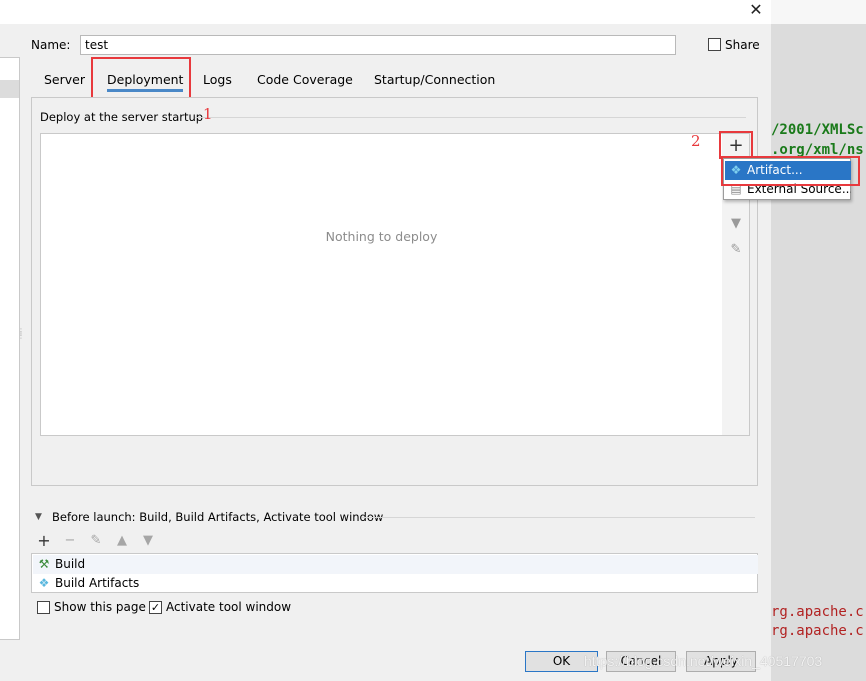 Image resolution: width=866 pixels, height=681 pixels. Describe the element at coordinates (70, 564) in the screenshot. I see `list-item-label: Build` at that location.